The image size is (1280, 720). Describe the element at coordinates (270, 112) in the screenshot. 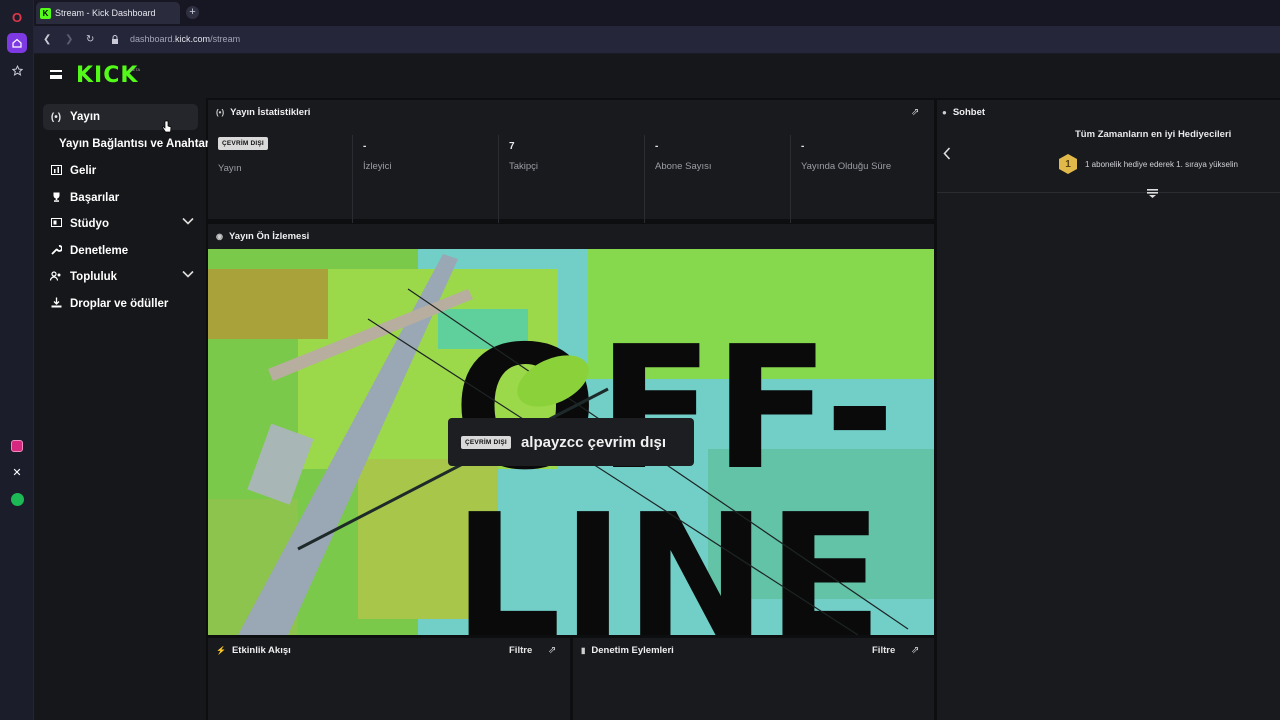

I see `panel-title-text: Yayın İstatistikleri` at that location.